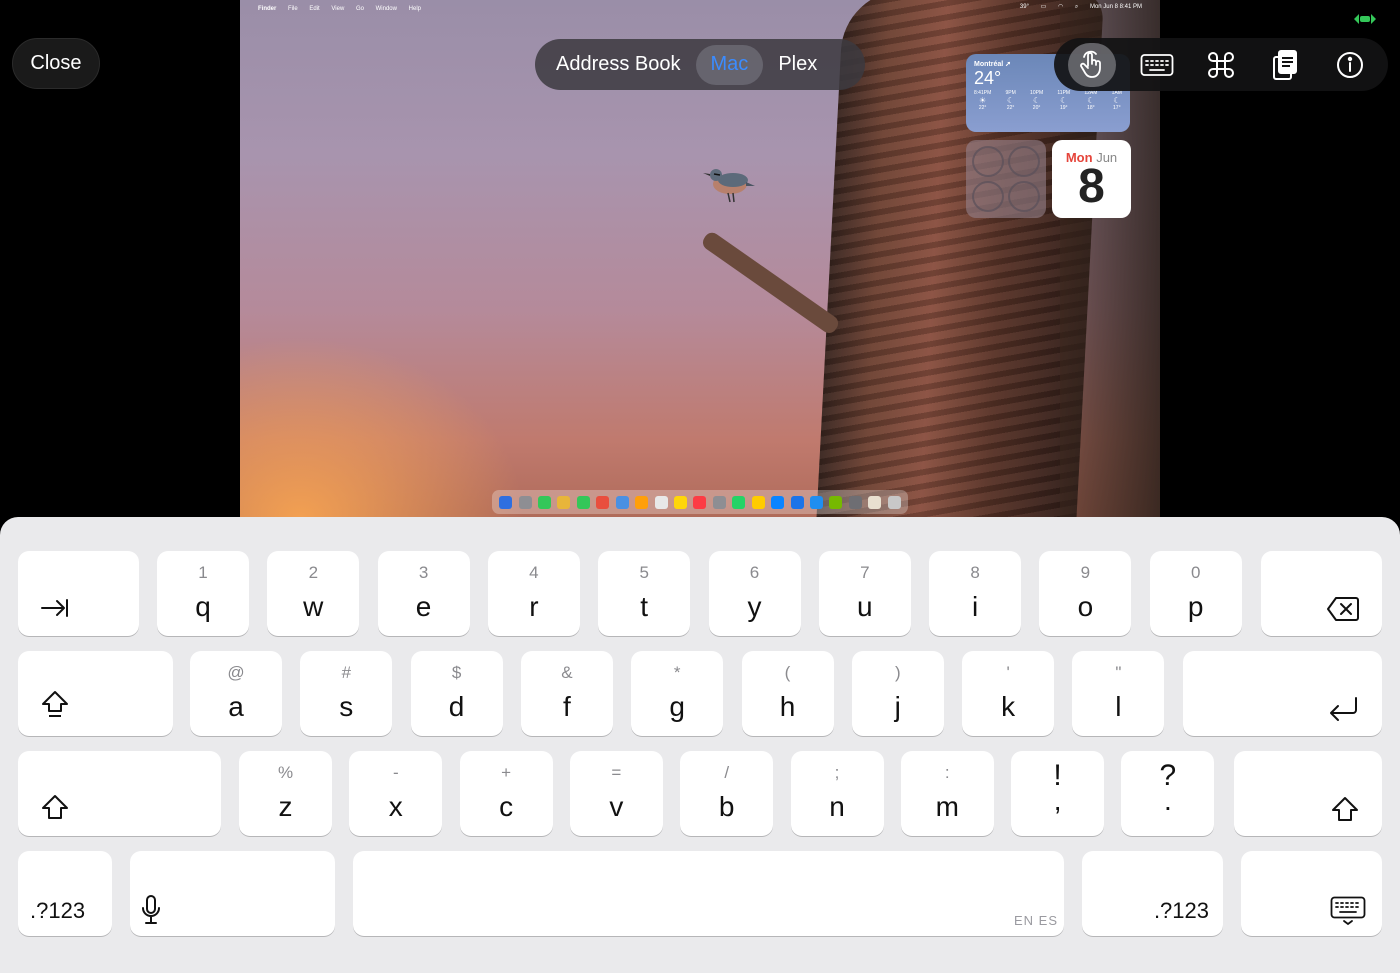 The height and width of the screenshot is (973, 1400). What do you see at coordinates (285, 806) in the screenshot?
I see `key-label: z` at bounding box center [285, 806].